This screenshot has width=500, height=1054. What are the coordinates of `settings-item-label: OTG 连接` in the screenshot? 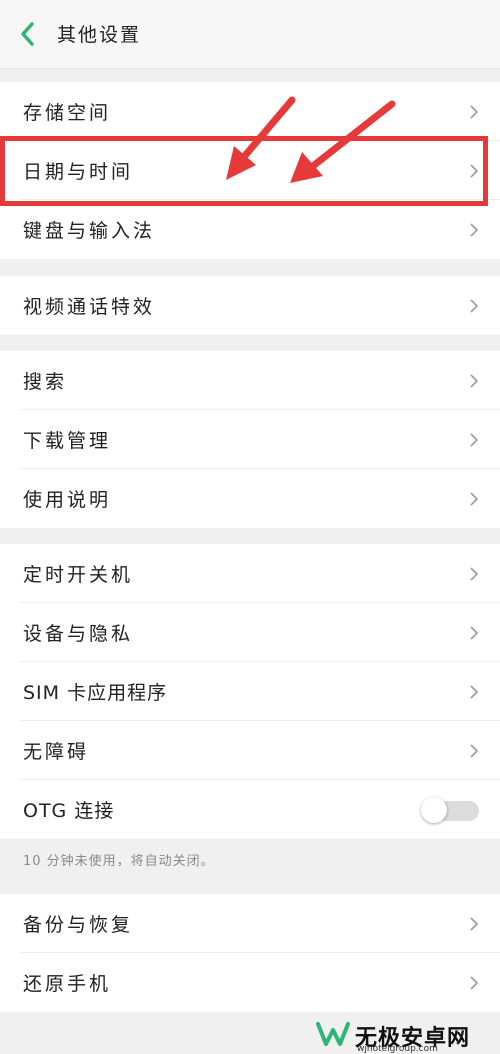 It's located at (69, 811).